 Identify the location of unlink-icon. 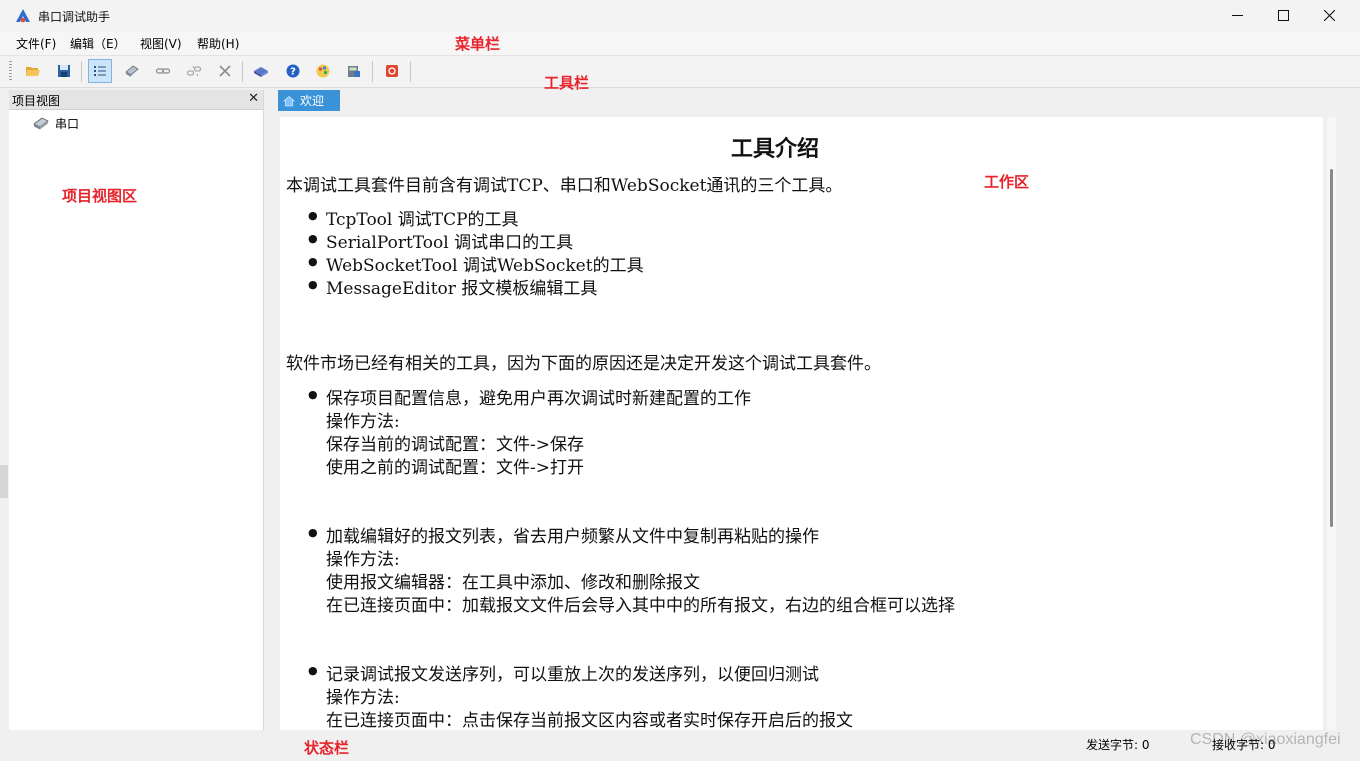
(194, 71).